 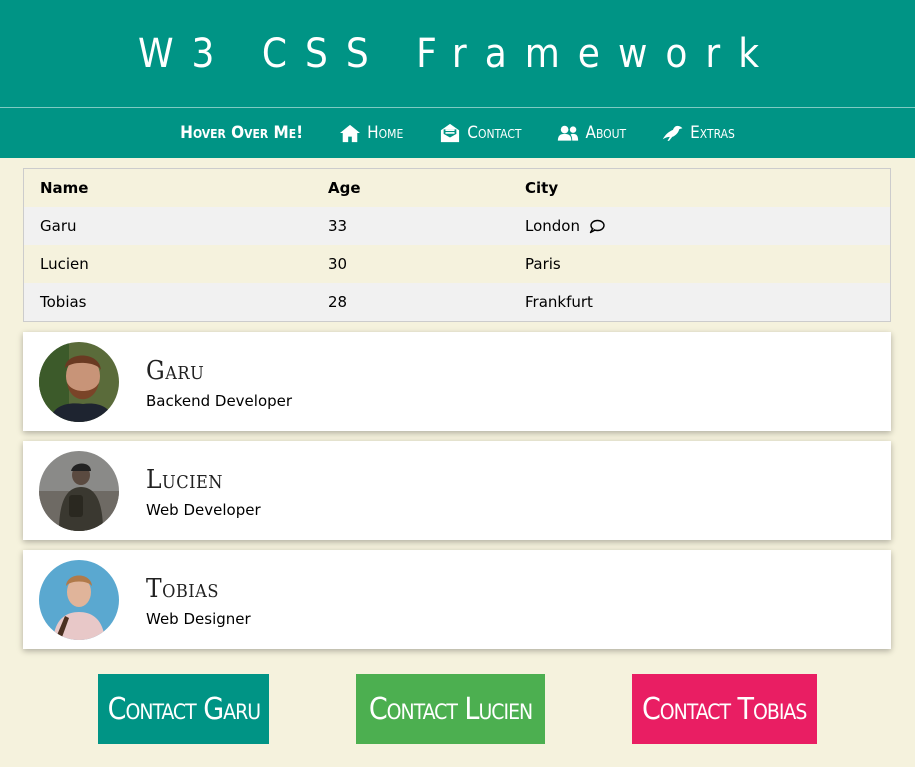 I want to click on cell-age: 33, so click(x=338, y=226).